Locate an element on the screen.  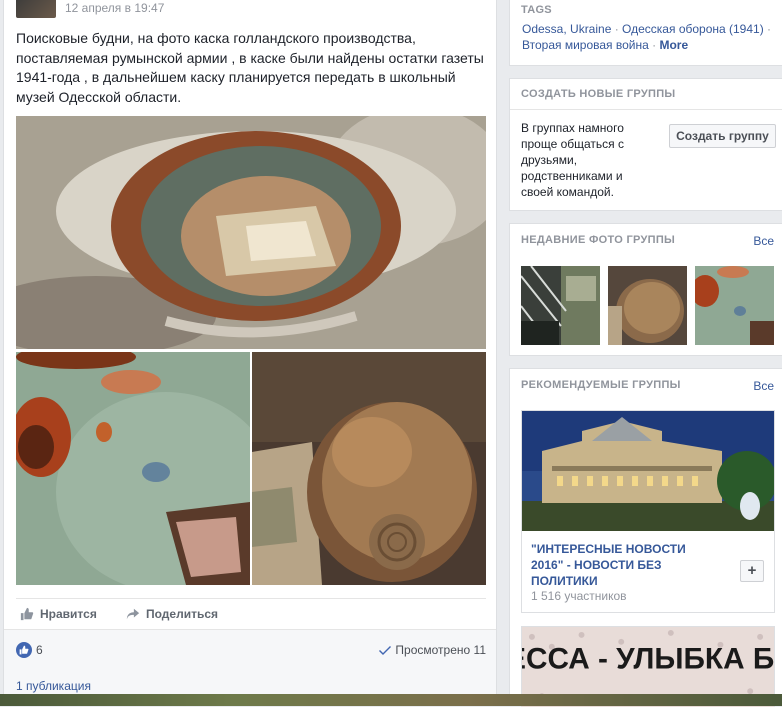
like-label: Нравится is located at coordinates (68, 614).